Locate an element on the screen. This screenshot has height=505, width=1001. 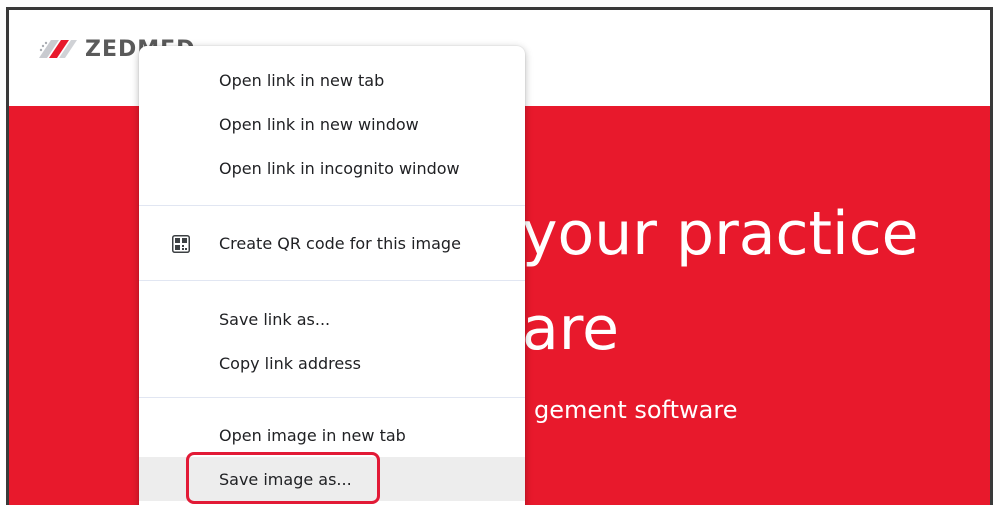
logo-mark-icon is located at coordinates (58, 49).